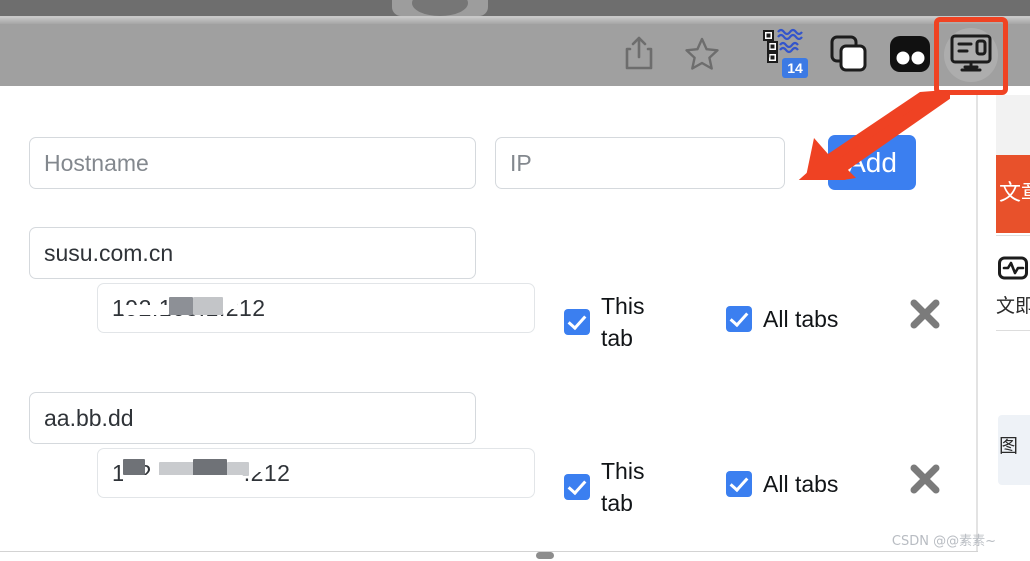  Describe the element at coordinates (640, 163) in the screenshot. I see `ip-input` at that location.